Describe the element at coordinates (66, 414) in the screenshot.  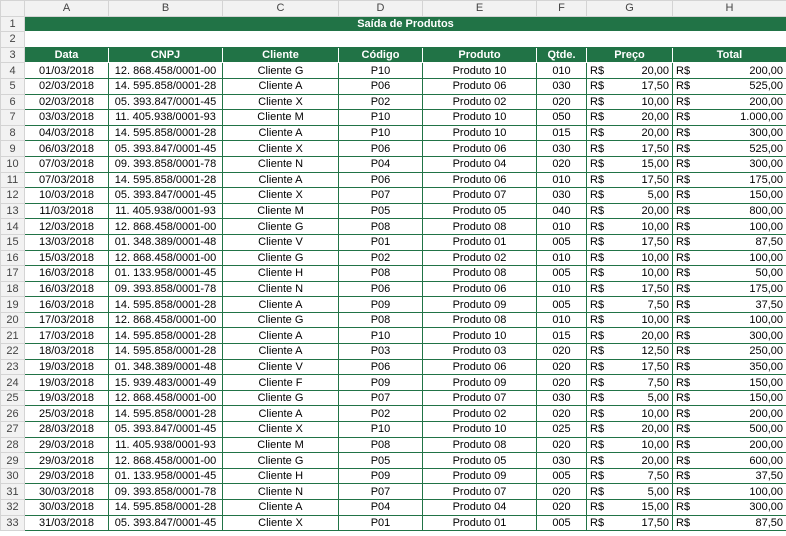
I see `cell-data: 25/03/2018` at that location.